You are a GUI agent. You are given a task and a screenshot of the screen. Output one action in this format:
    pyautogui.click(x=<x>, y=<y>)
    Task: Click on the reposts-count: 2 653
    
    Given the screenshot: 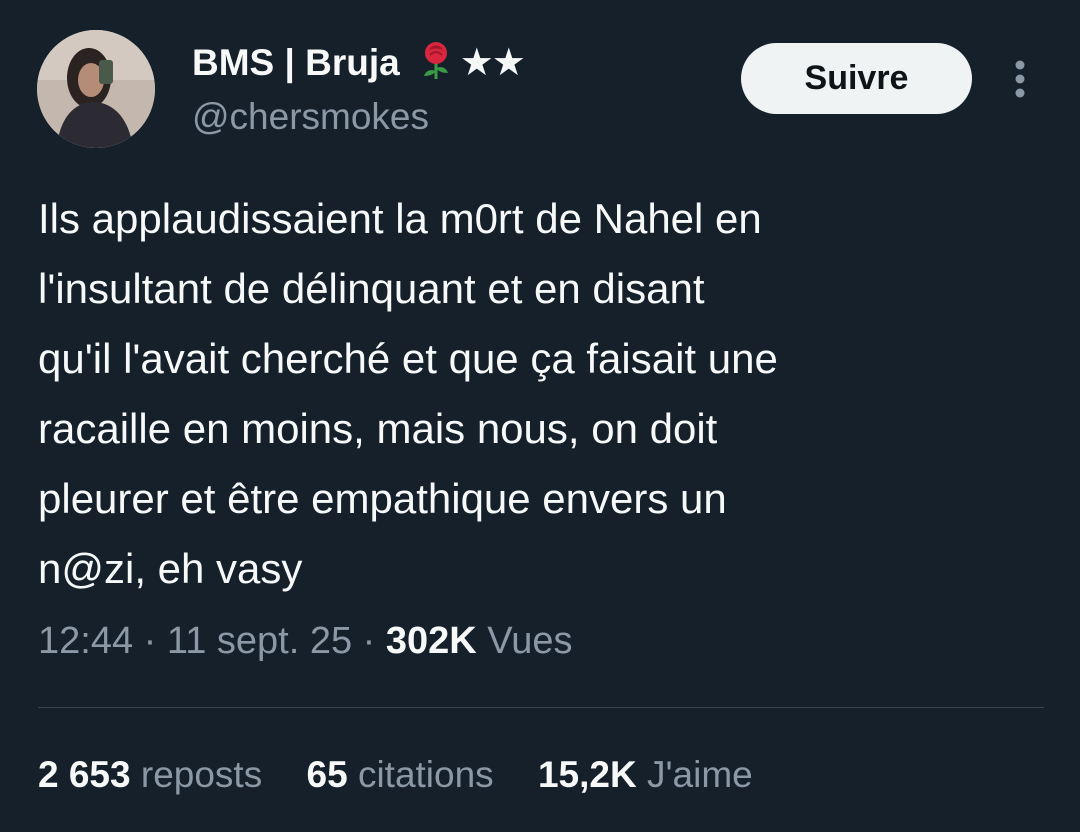 What is the action you would take?
    pyautogui.click(x=84, y=774)
    